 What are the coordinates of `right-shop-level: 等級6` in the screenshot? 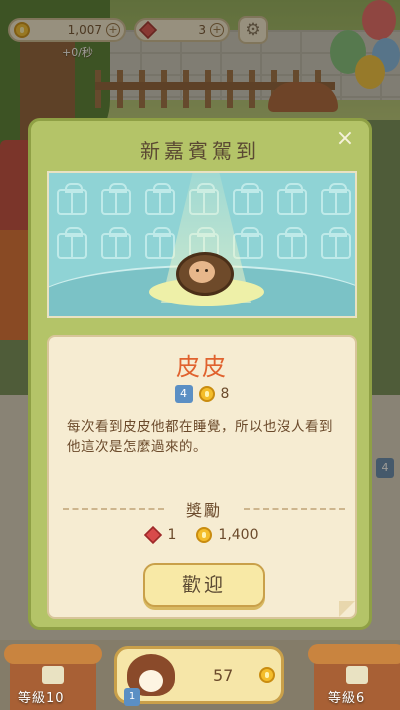 It's located at (347, 698).